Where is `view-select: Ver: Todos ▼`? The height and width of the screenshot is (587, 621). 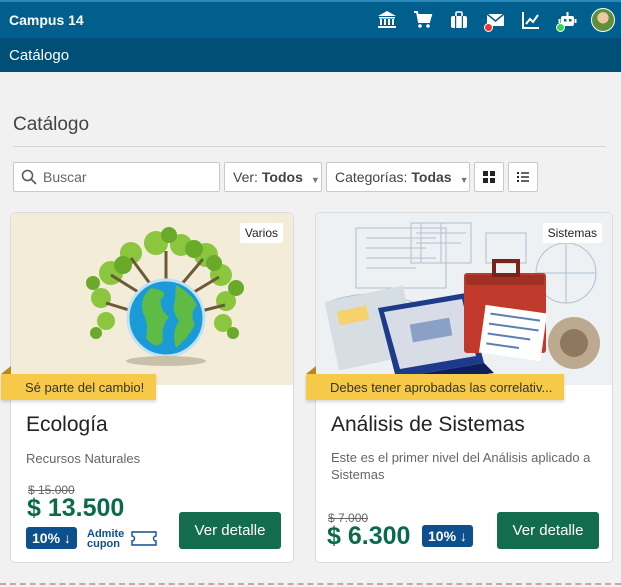
view-select: Ver: Todos ▼ is located at coordinates (273, 177).